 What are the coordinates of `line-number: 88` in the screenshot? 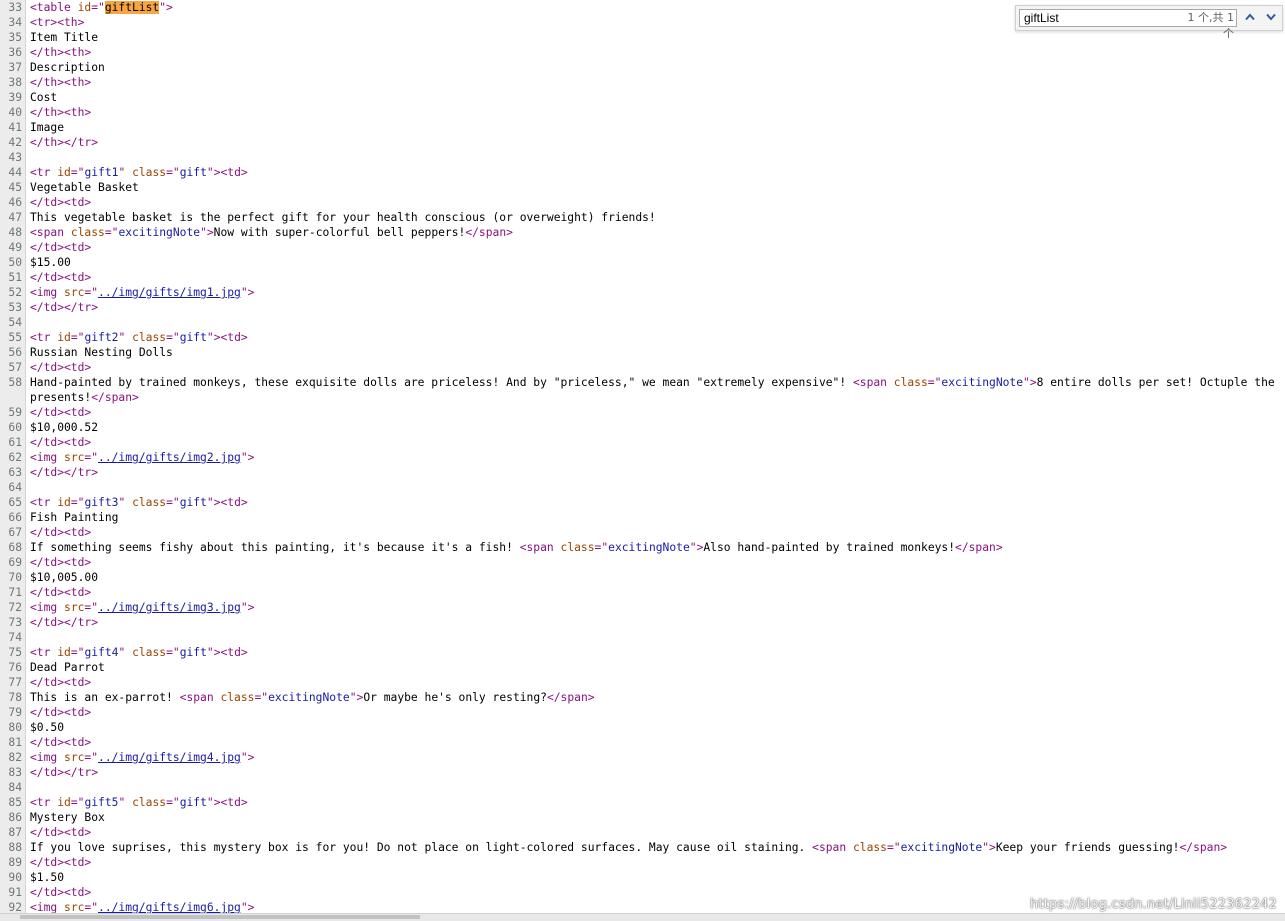 It's located at (15, 847).